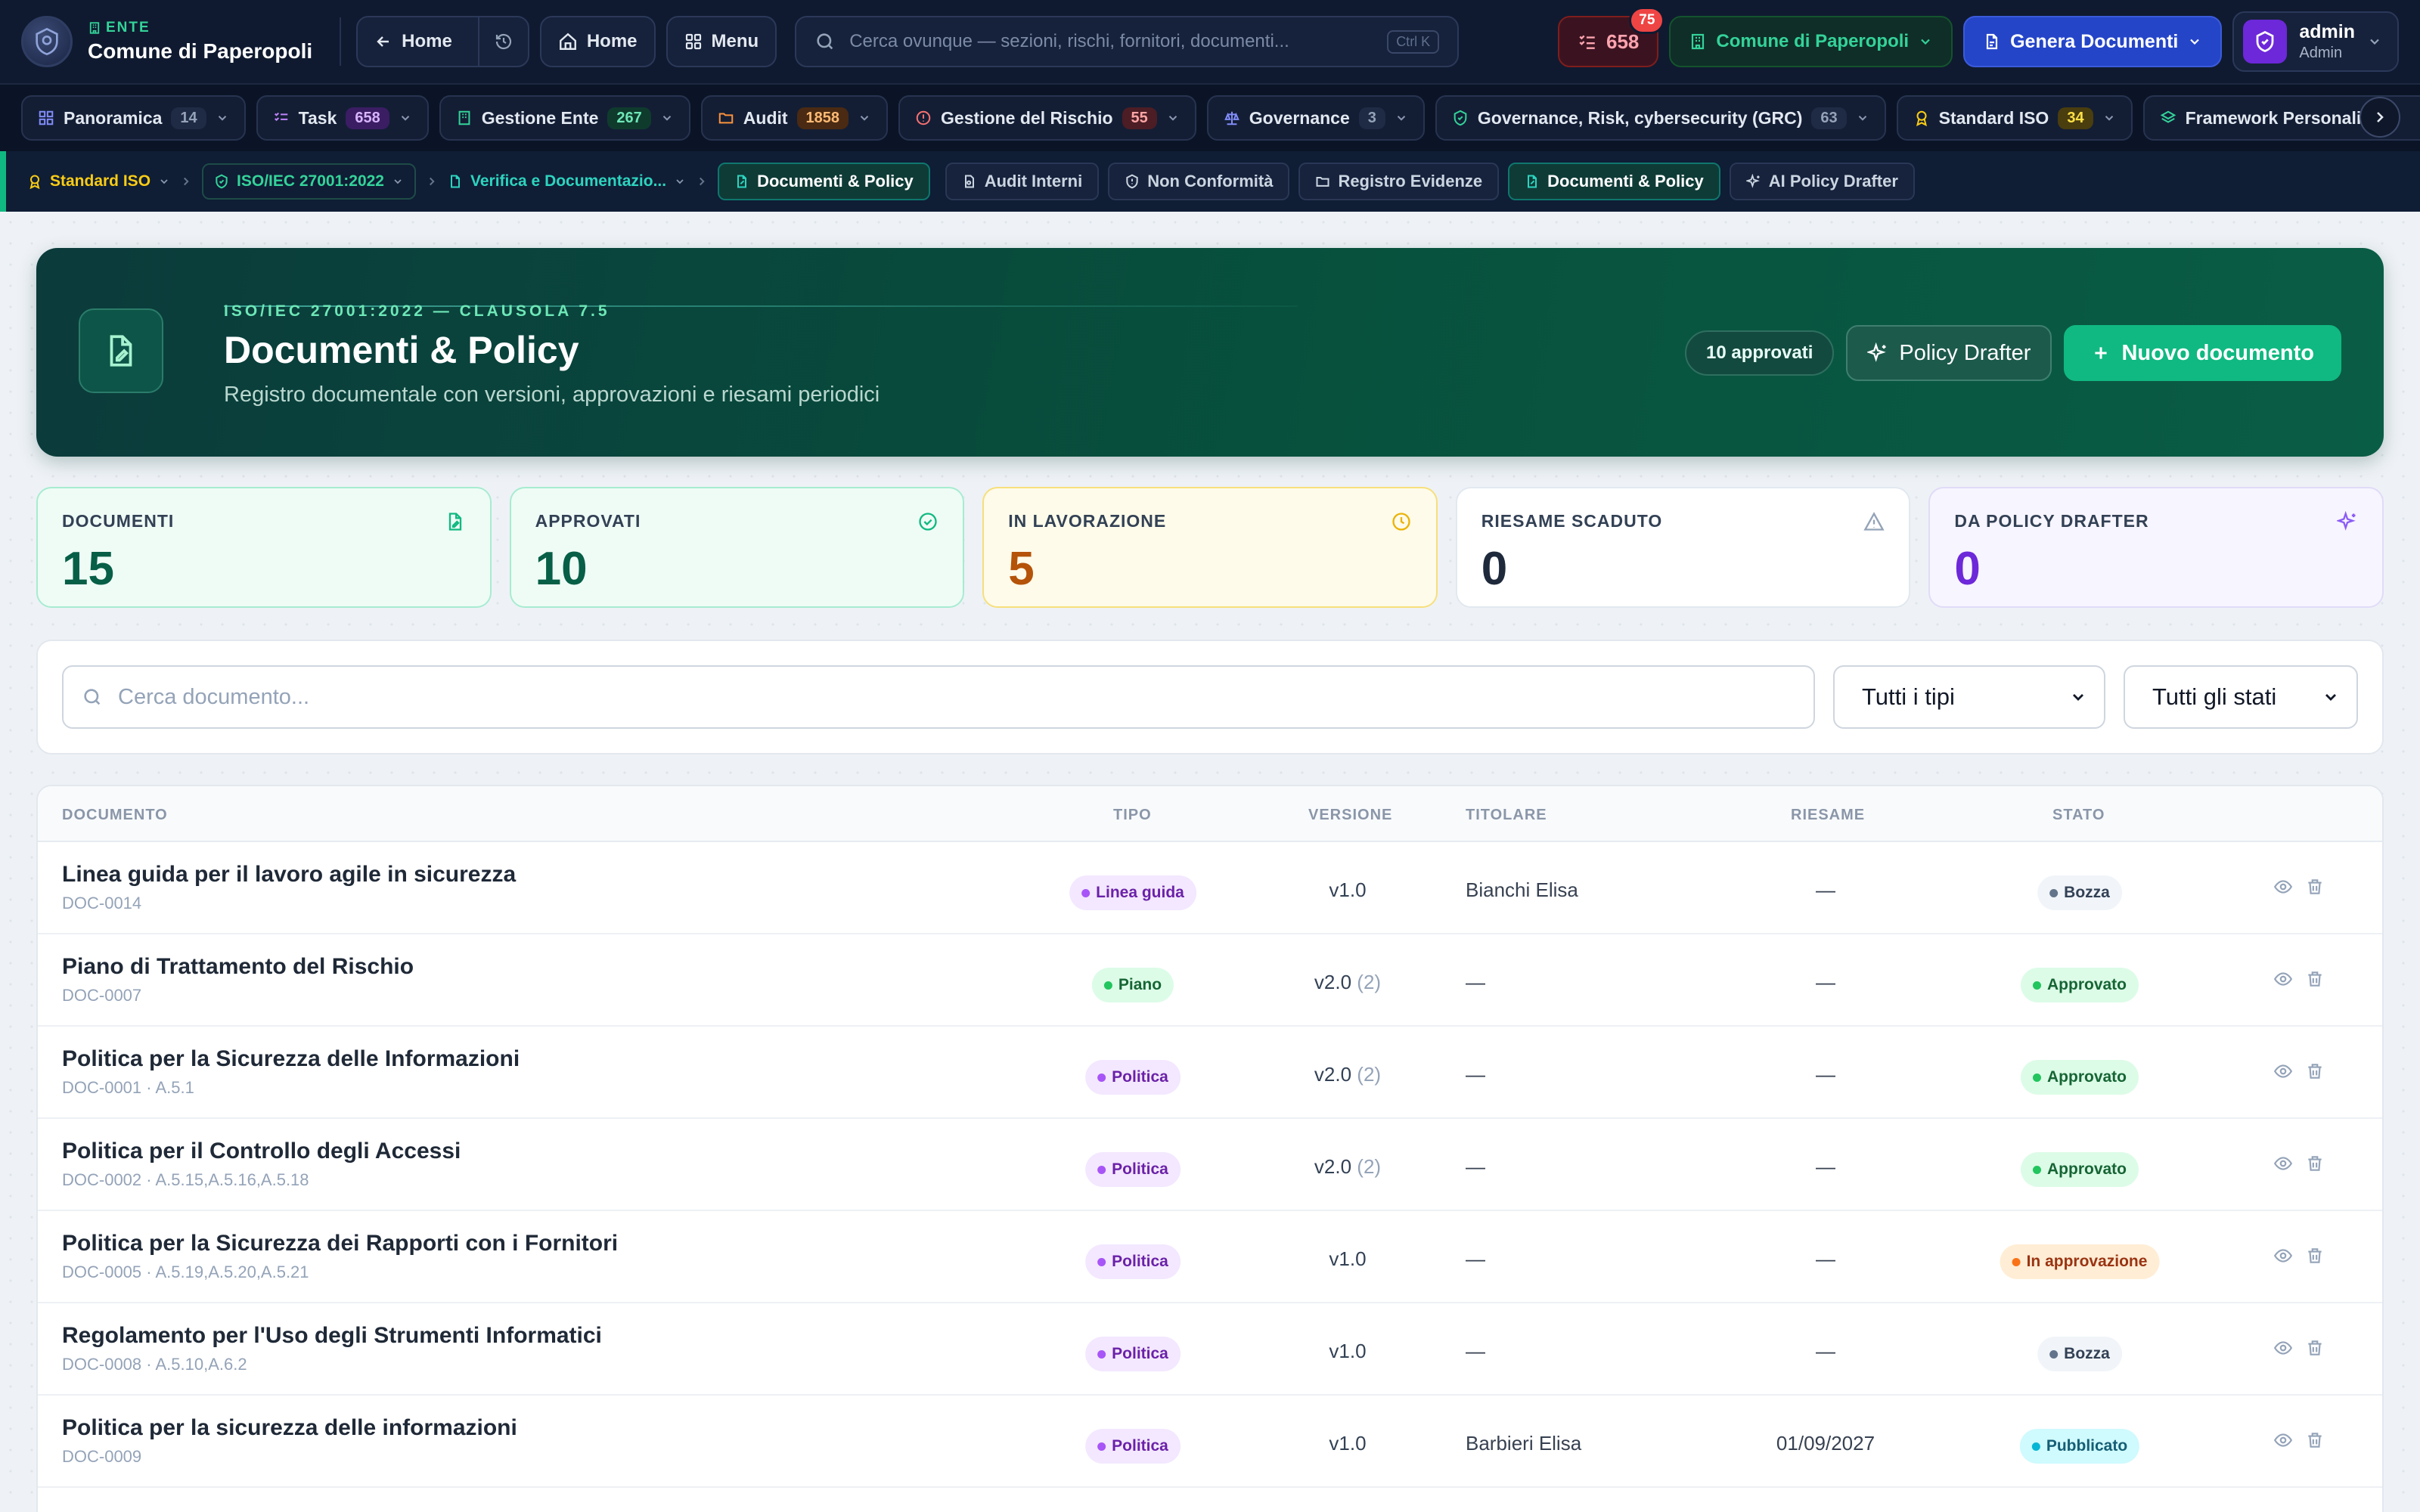  I want to click on menu-button: Menu, so click(721, 42).